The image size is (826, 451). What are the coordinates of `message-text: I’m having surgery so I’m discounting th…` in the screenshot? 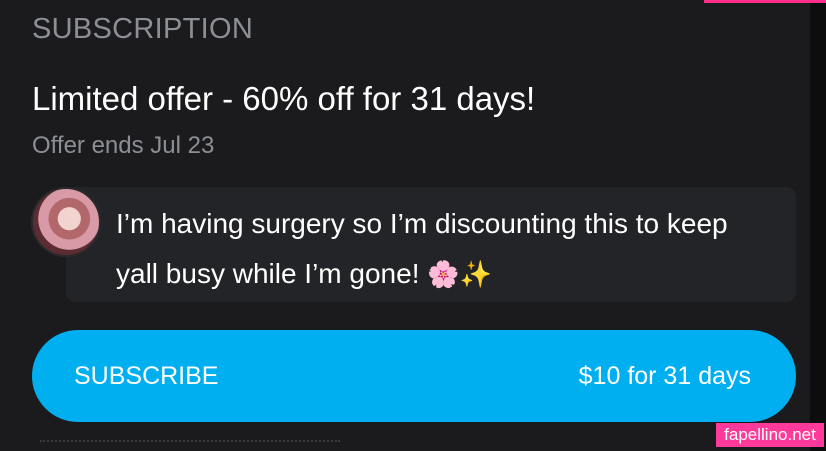 It's located at (422, 248).